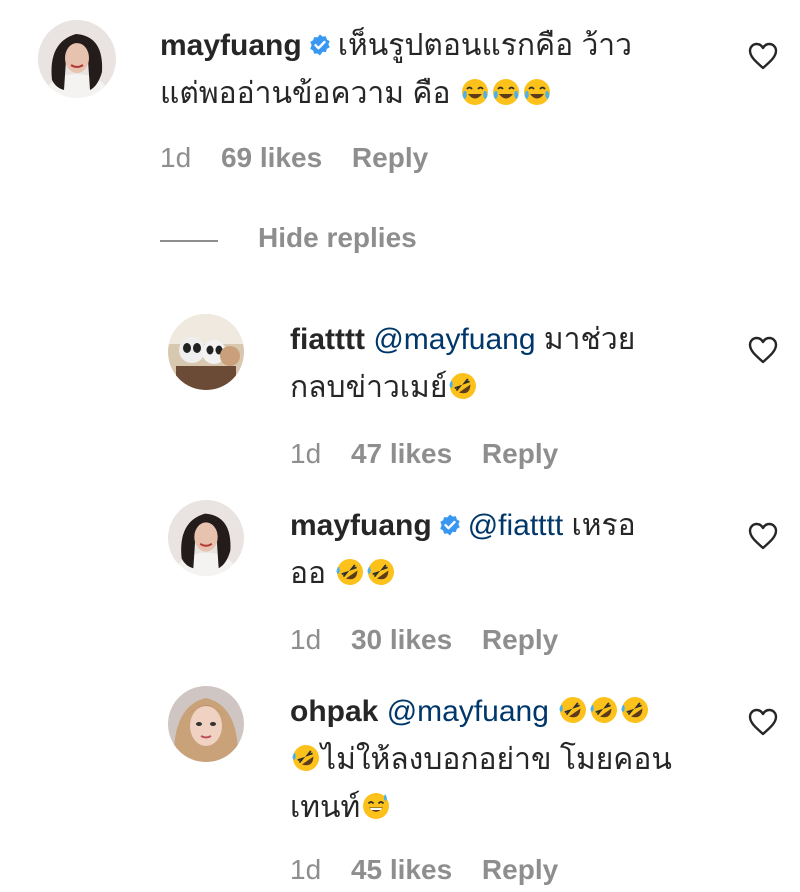  I want to click on reply-likes: 45 likes, so click(401, 869).